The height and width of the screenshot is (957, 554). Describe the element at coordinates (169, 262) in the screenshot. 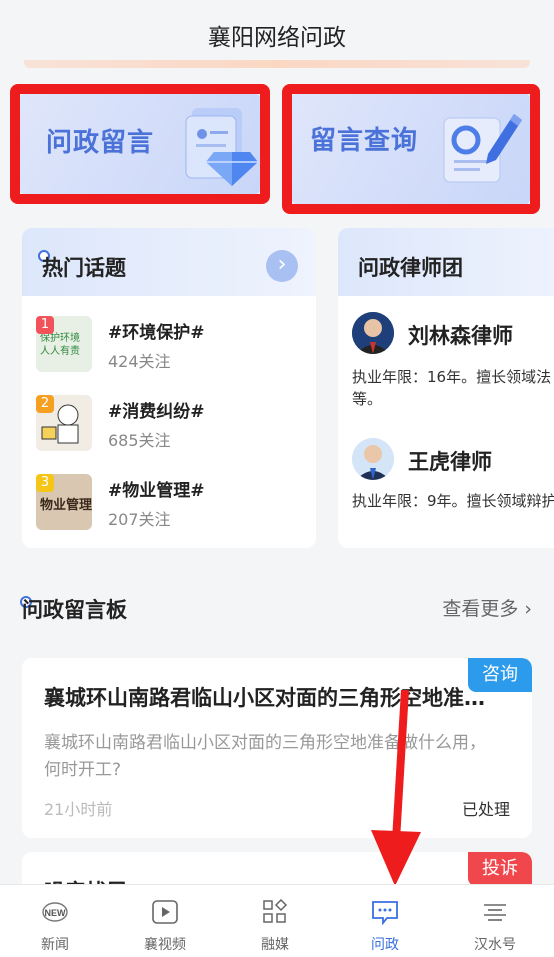

I see `hot-topics-header: 热门话题 ›` at that location.